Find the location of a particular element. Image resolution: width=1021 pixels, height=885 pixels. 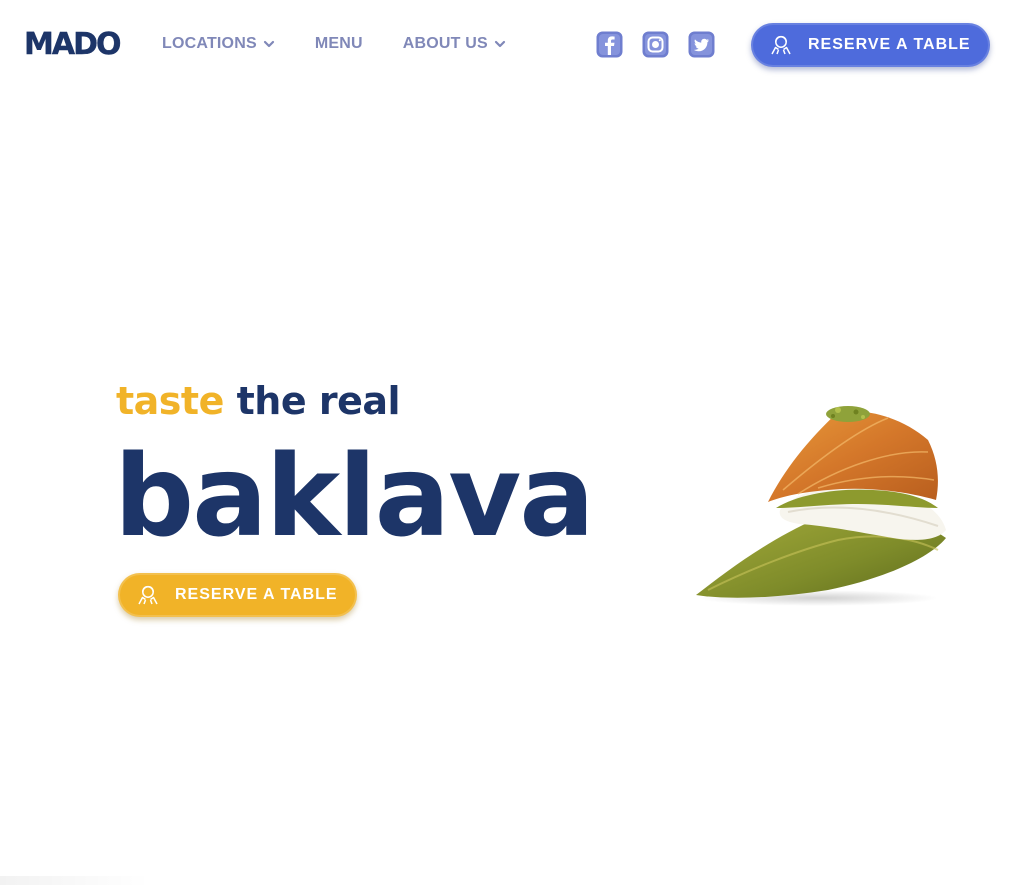

hero-title: baklava is located at coordinates (354, 497).